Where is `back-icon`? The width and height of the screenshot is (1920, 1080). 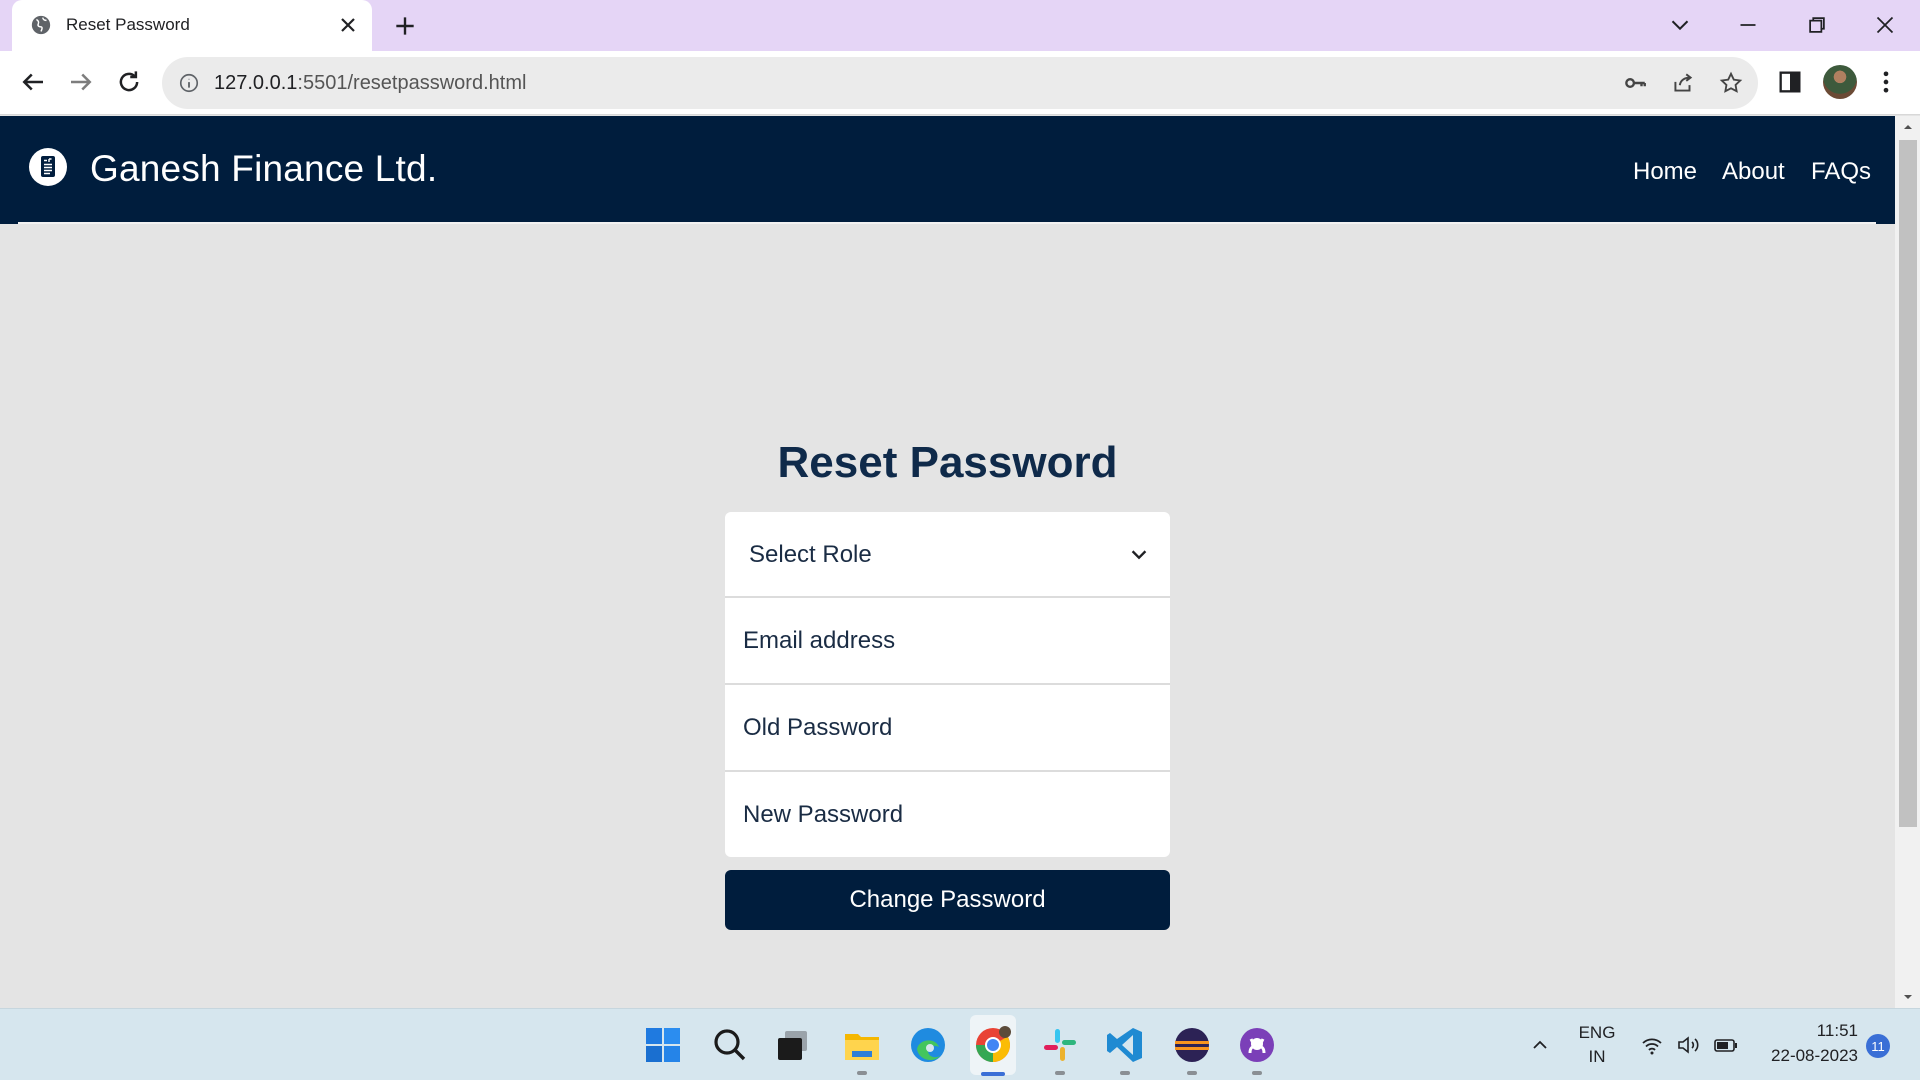 back-icon is located at coordinates (33, 82).